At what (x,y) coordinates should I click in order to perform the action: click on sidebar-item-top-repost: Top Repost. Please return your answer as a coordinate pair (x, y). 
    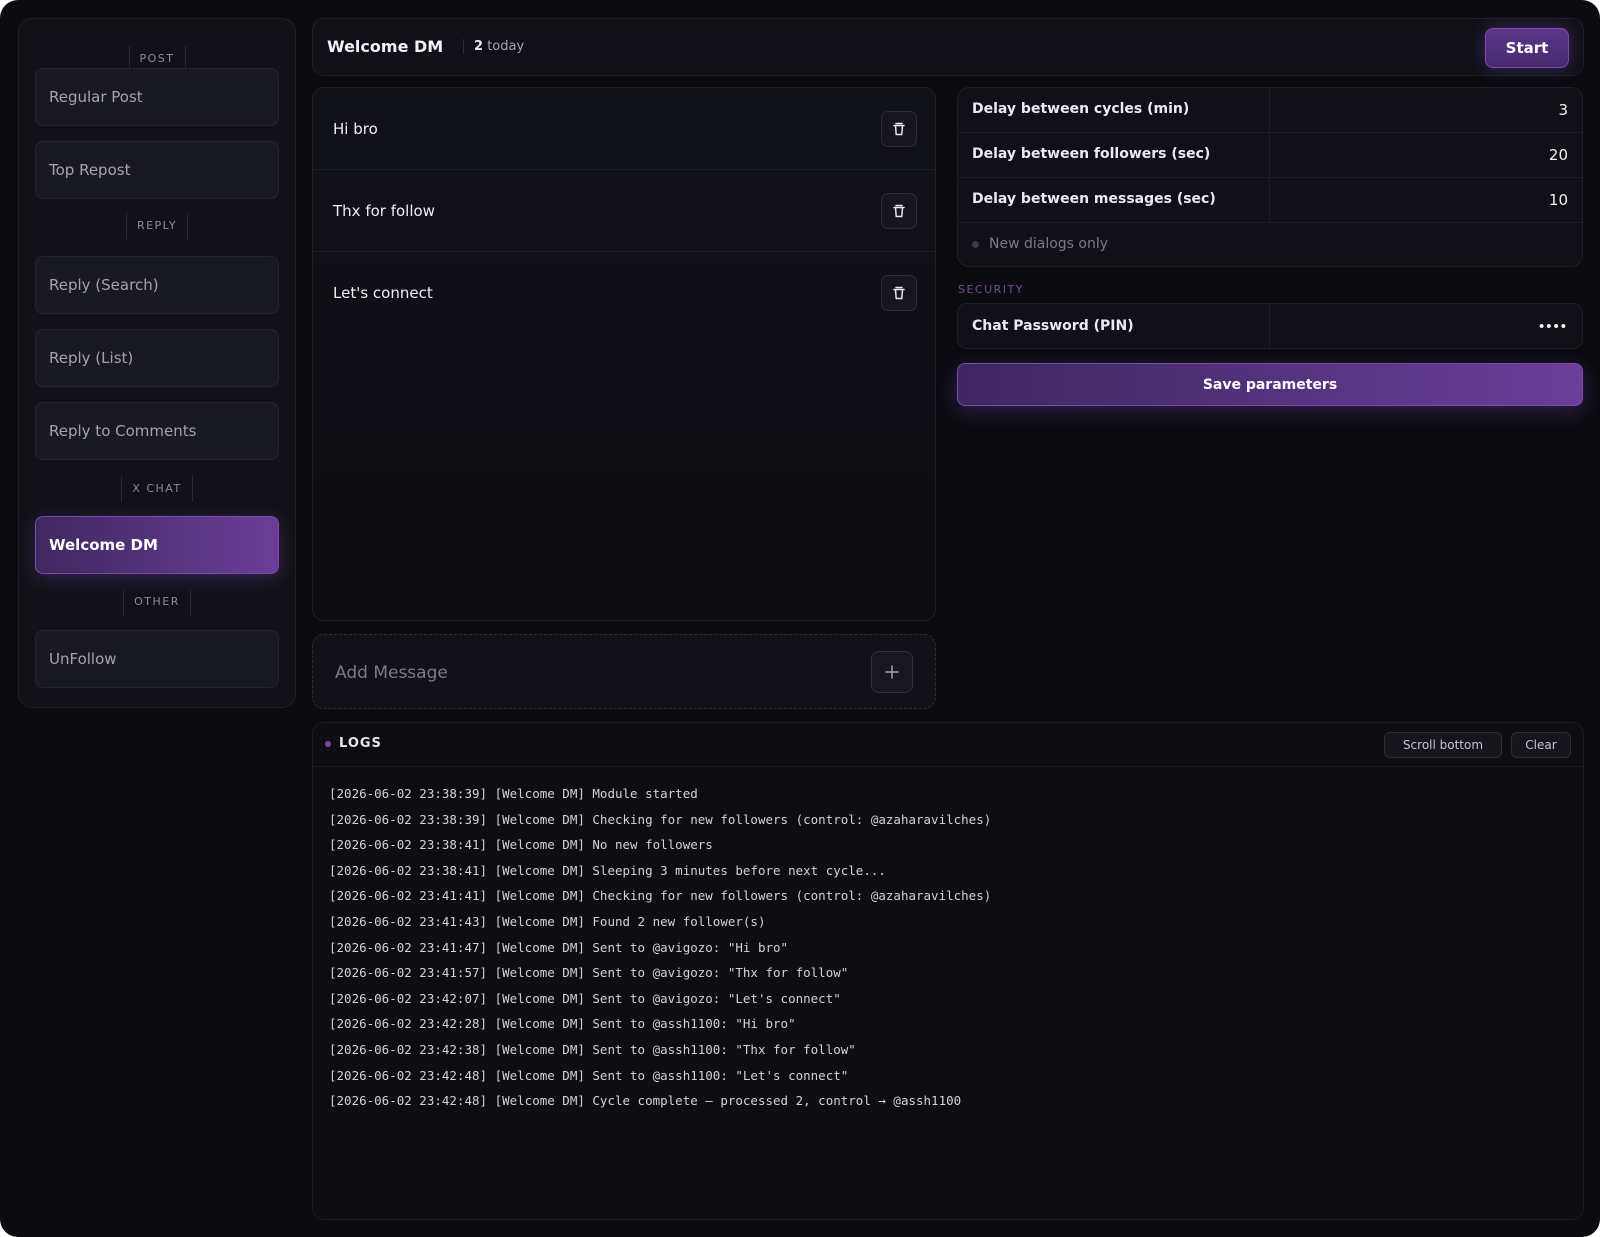
    Looking at the image, I should click on (157, 170).